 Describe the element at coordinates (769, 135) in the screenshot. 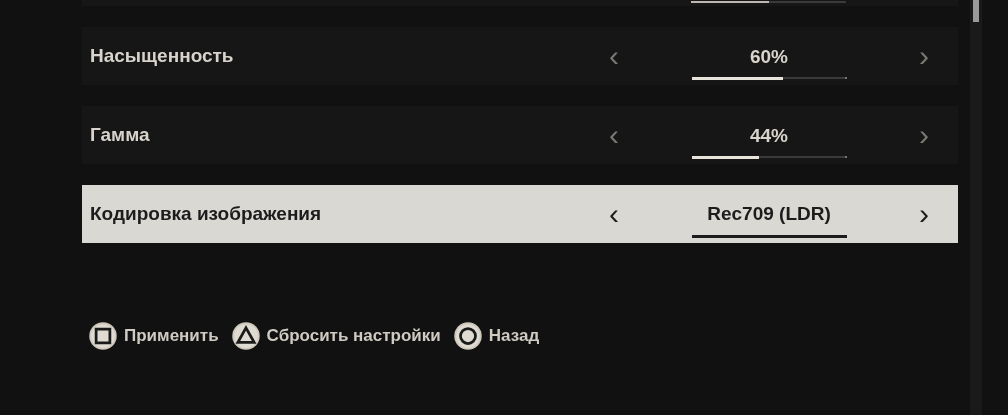

I see `setting-value: 44%` at that location.